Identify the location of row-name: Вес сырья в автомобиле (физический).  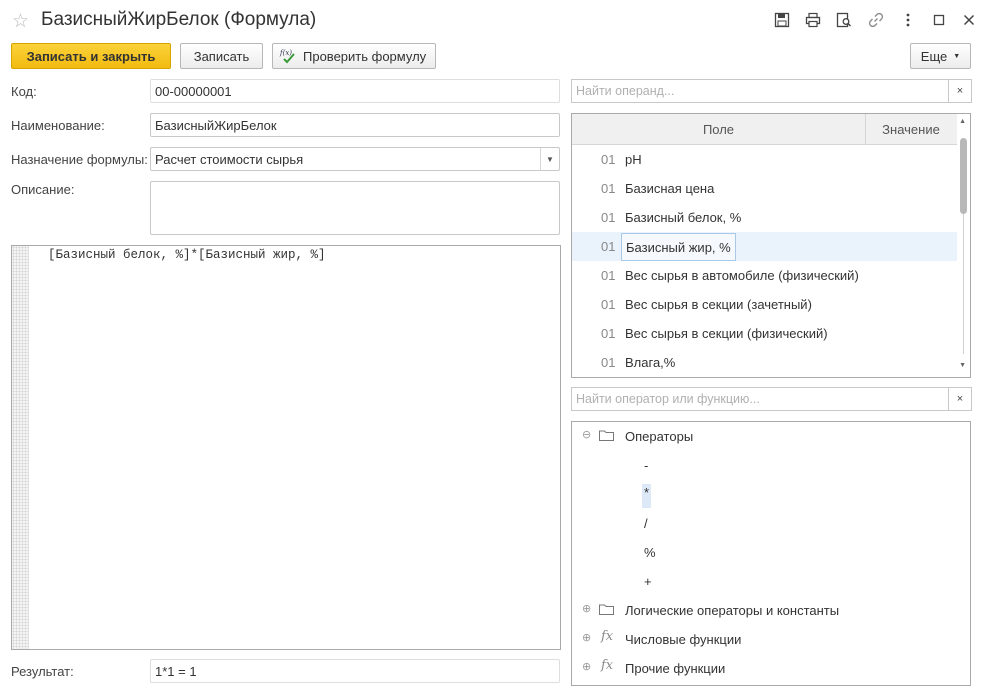
(742, 275).